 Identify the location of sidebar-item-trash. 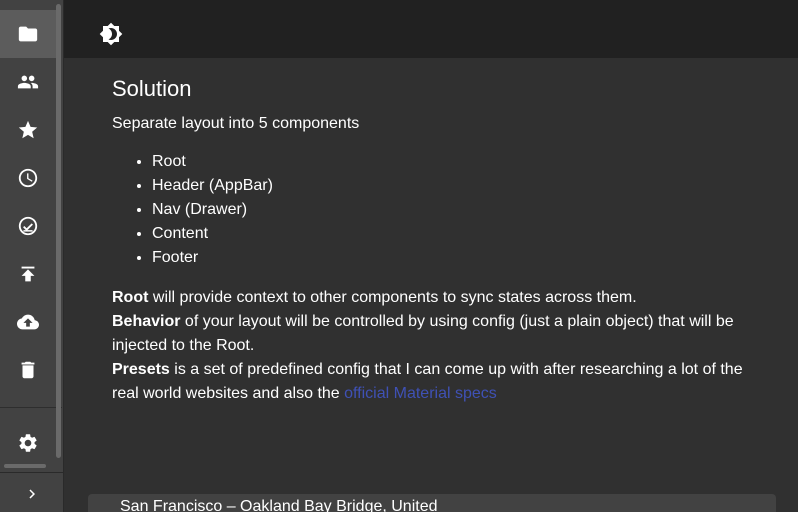
(28, 370).